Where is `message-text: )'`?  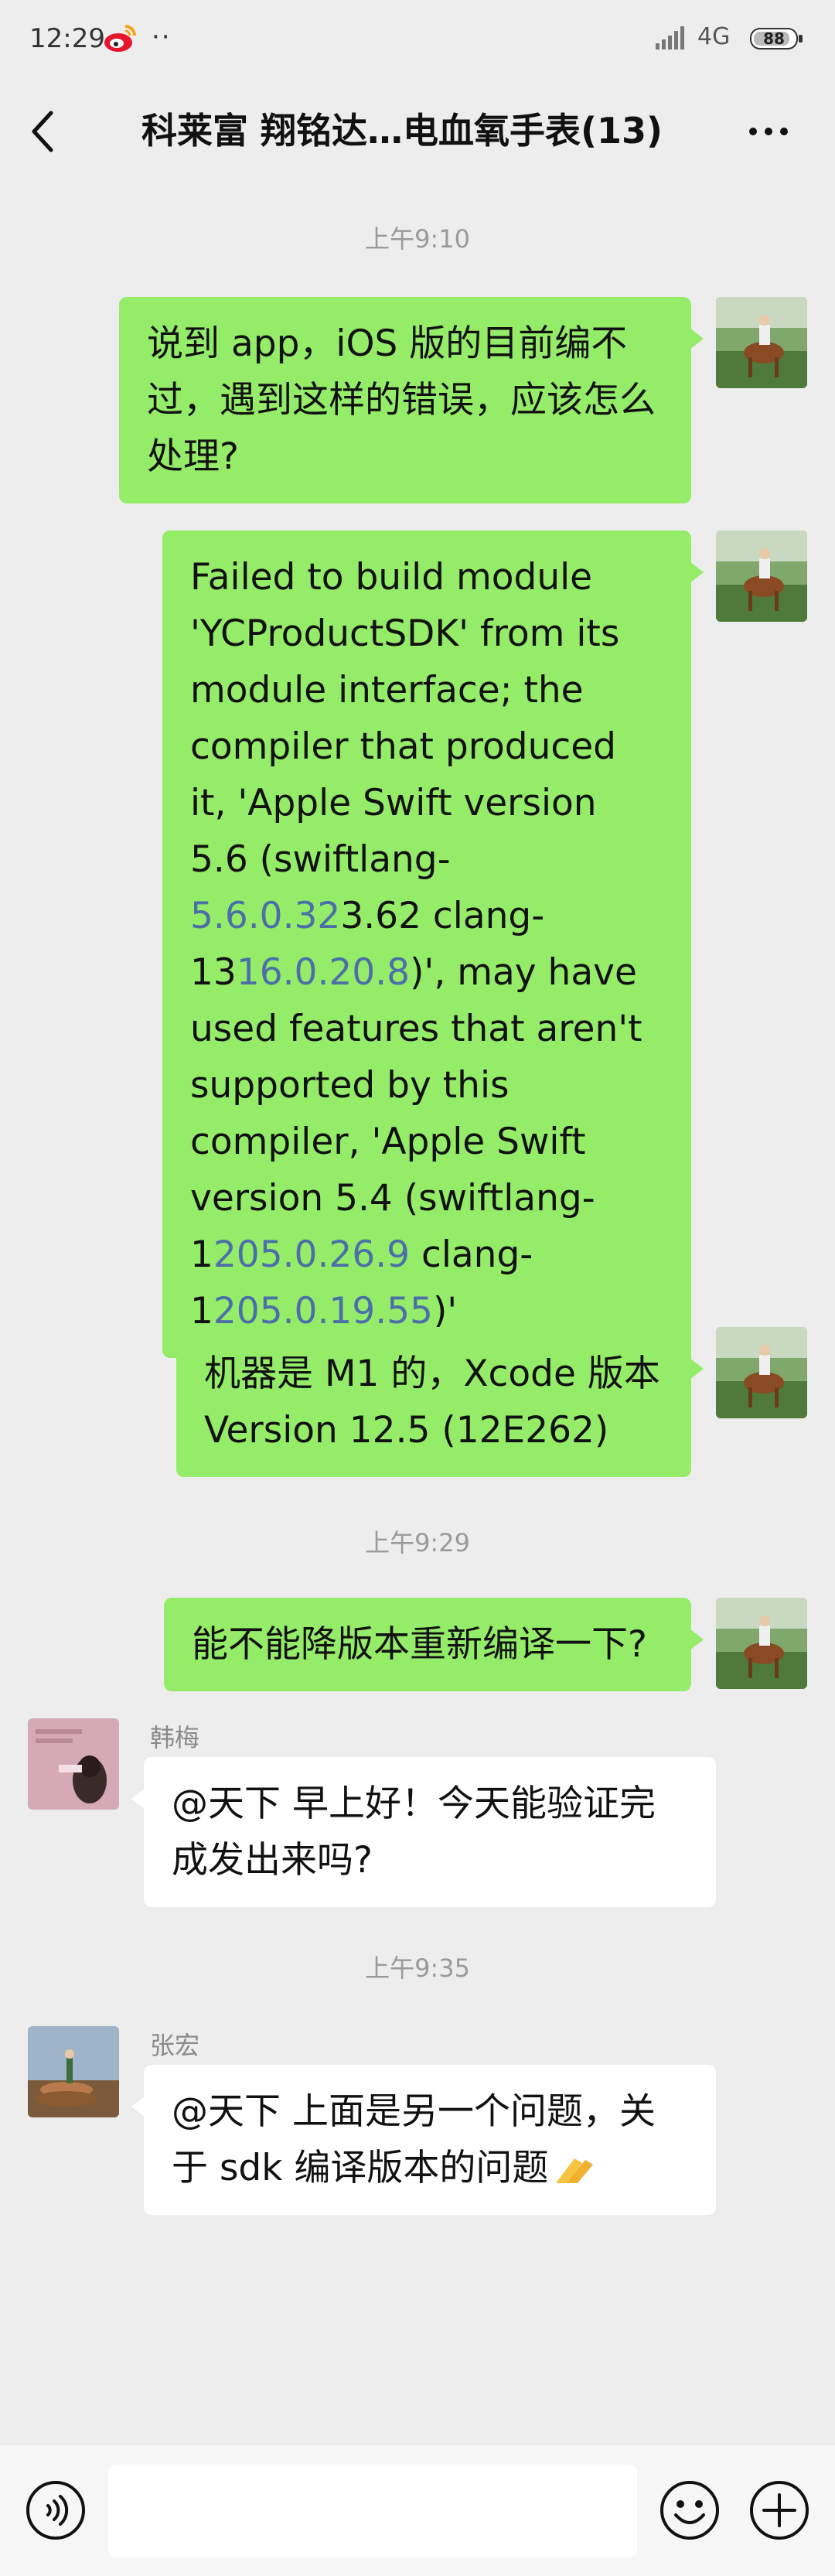 message-text: )' is located at coordinates (445, 1311).